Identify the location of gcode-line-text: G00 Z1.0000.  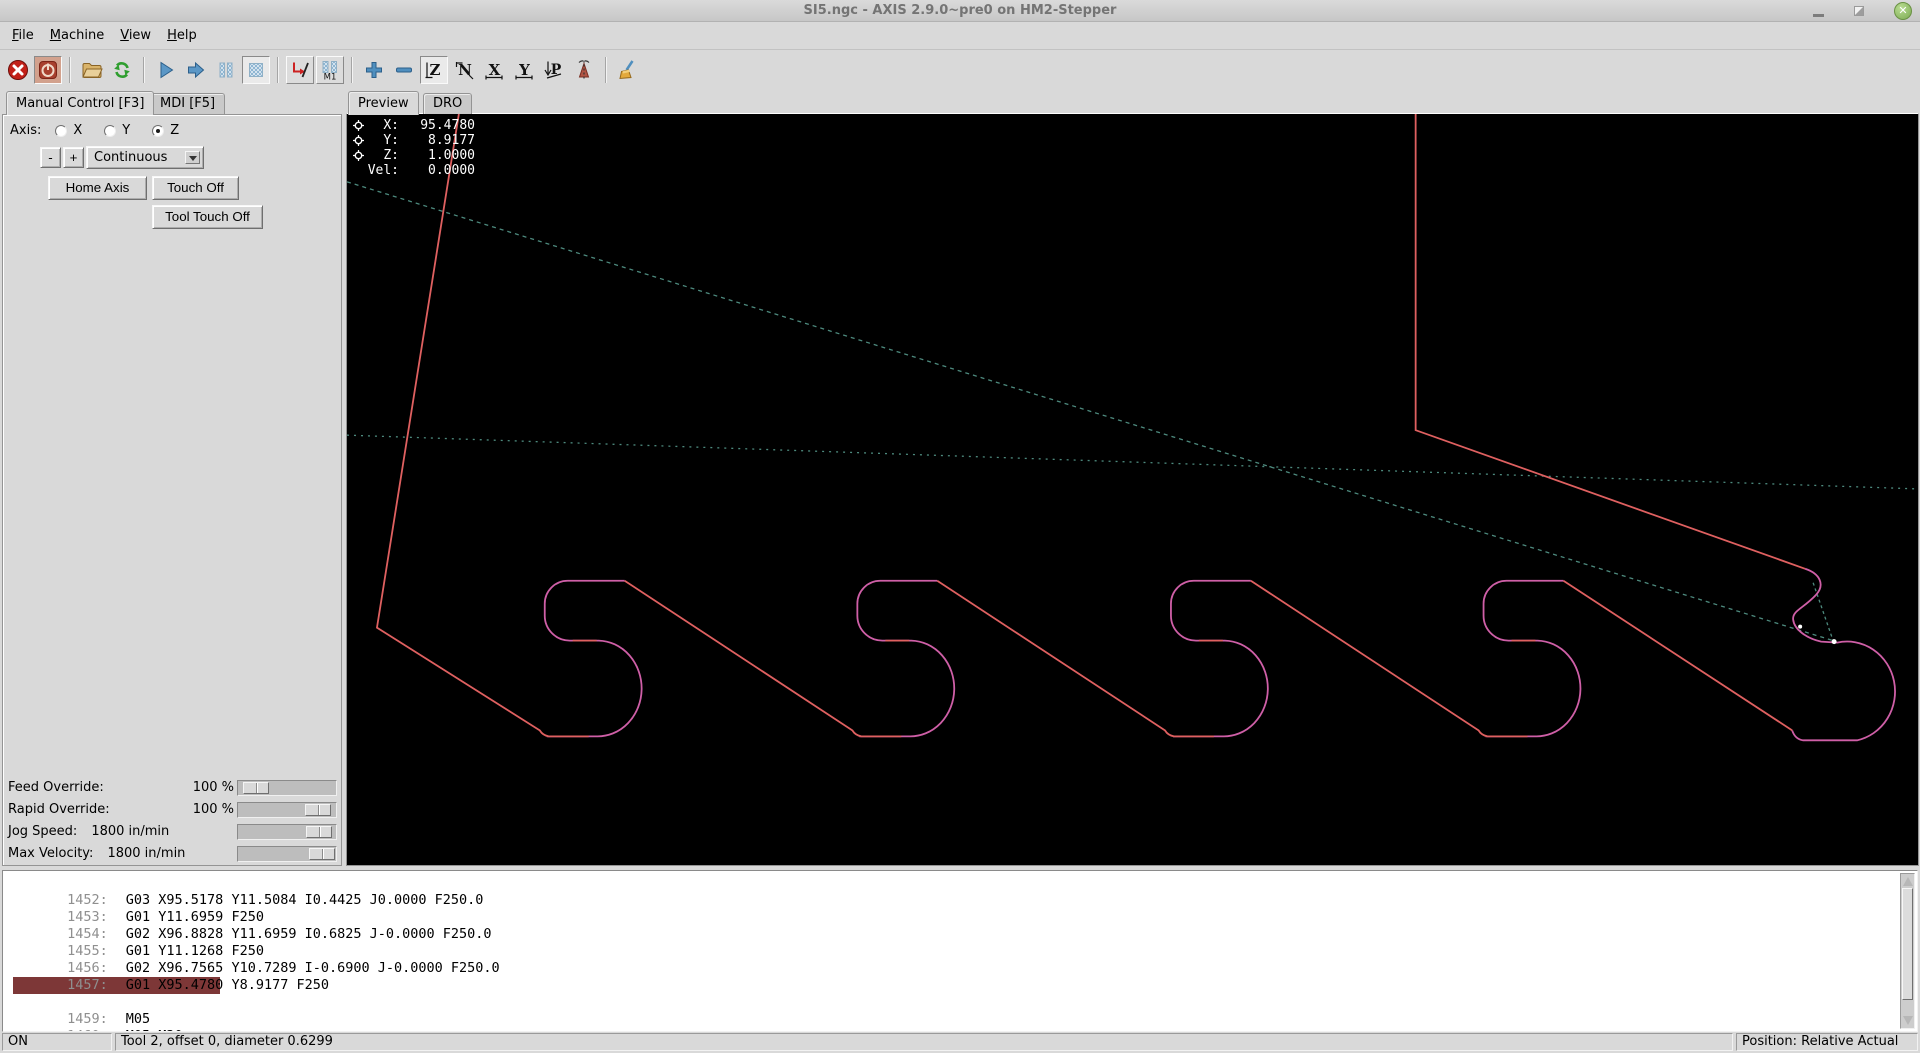
(170, 1002).